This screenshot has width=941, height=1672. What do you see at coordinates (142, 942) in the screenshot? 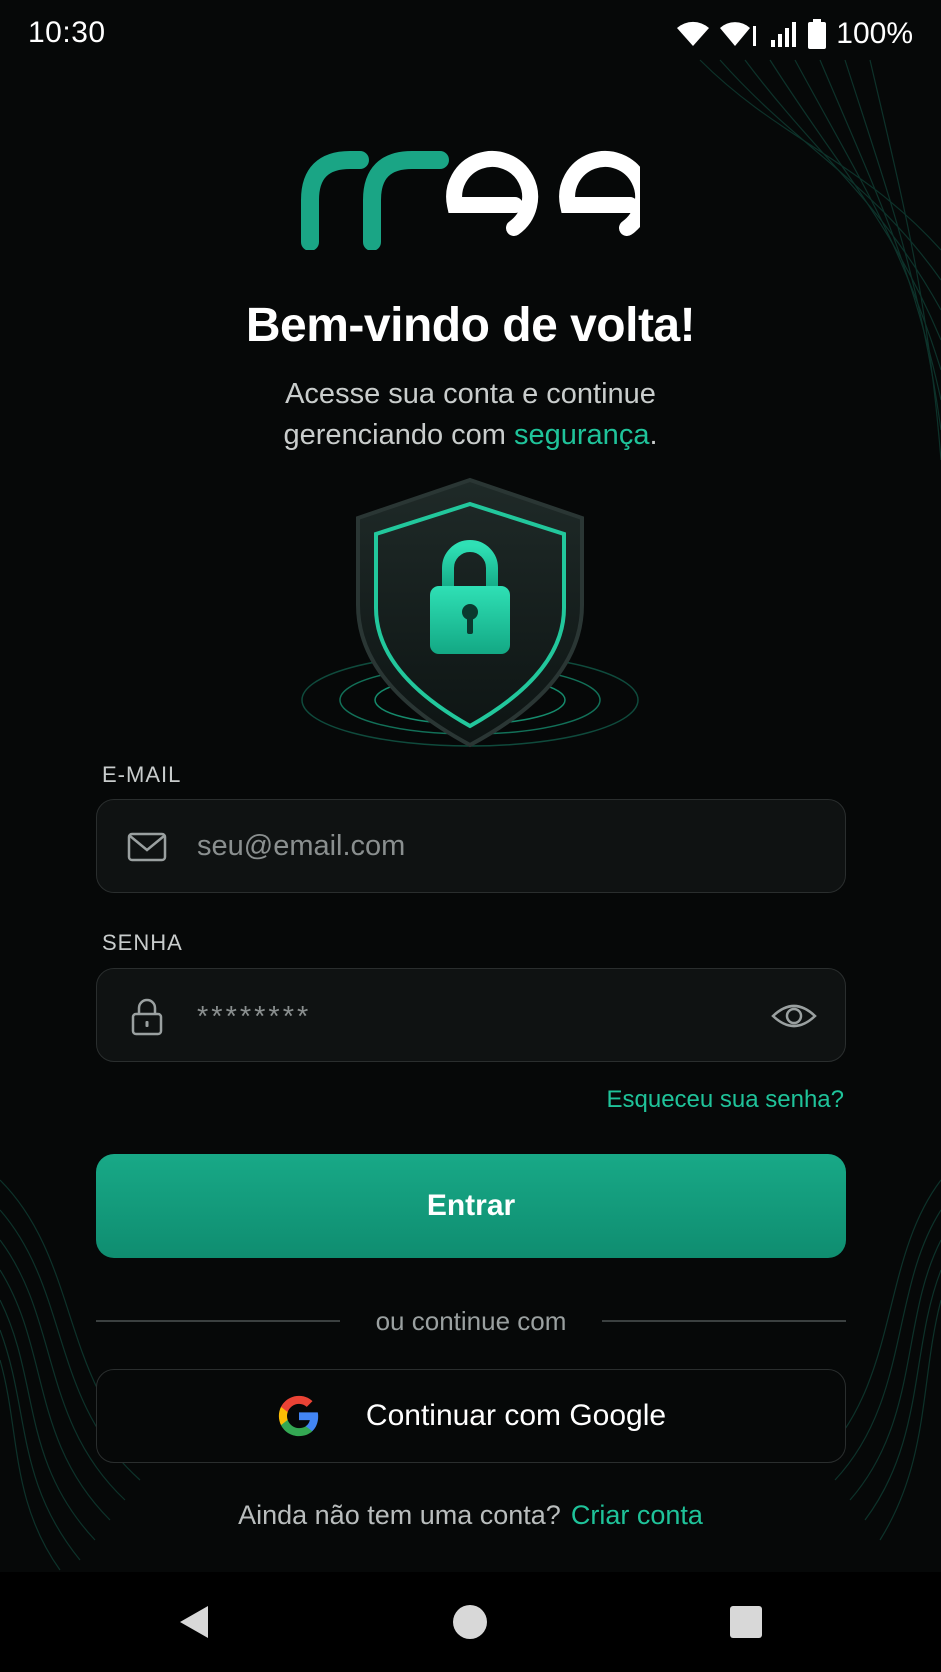
I see `password-label: SENHA` at bounding box center [142, 942].